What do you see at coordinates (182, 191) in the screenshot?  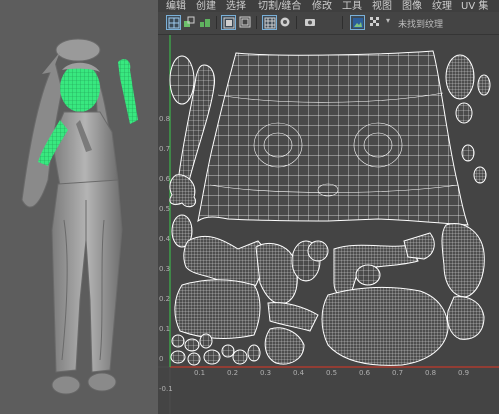 I see `uv-shell-hand-left` at bounding box center [182, 191].